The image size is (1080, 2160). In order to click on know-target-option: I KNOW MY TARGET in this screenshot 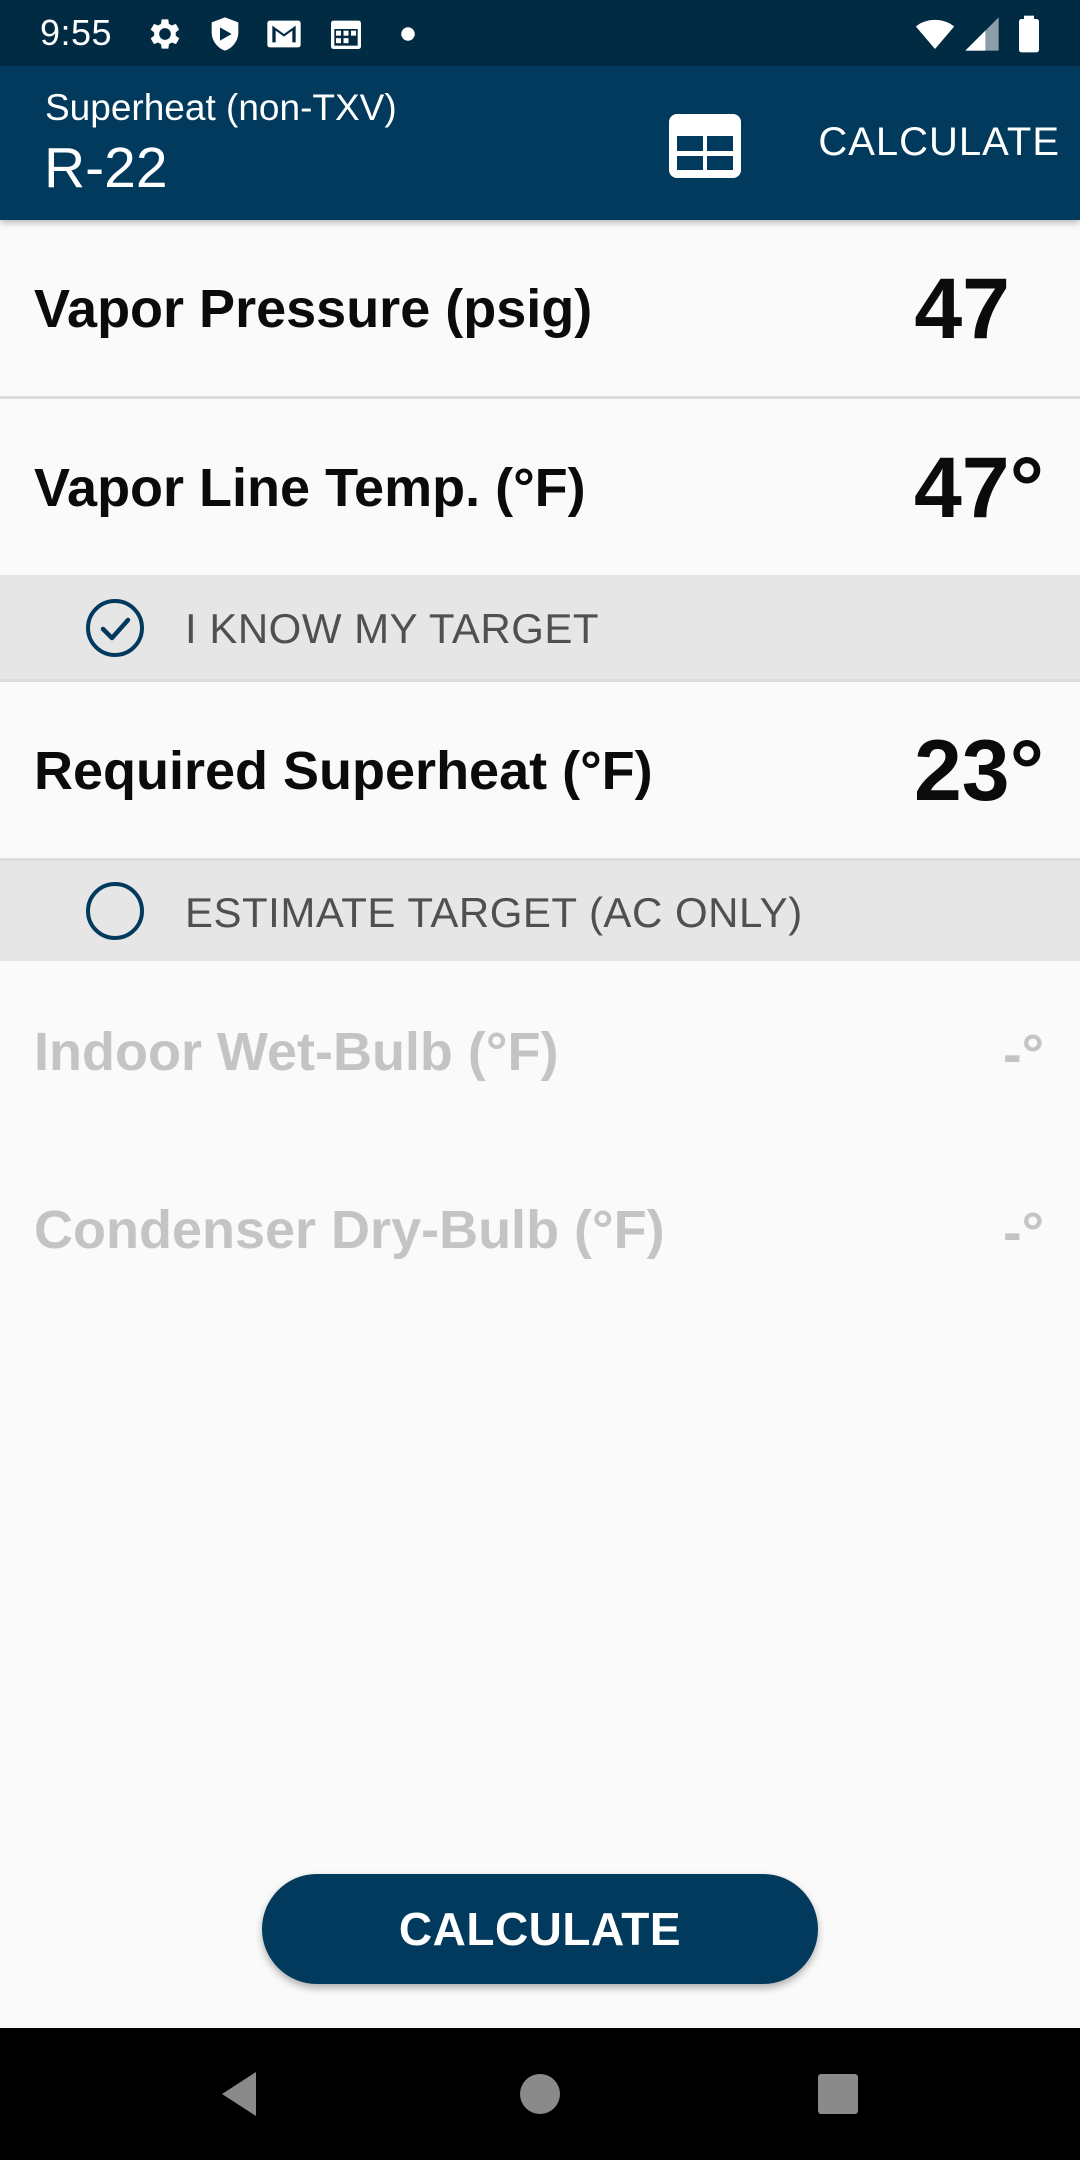, I will do `click(540, 628)`.